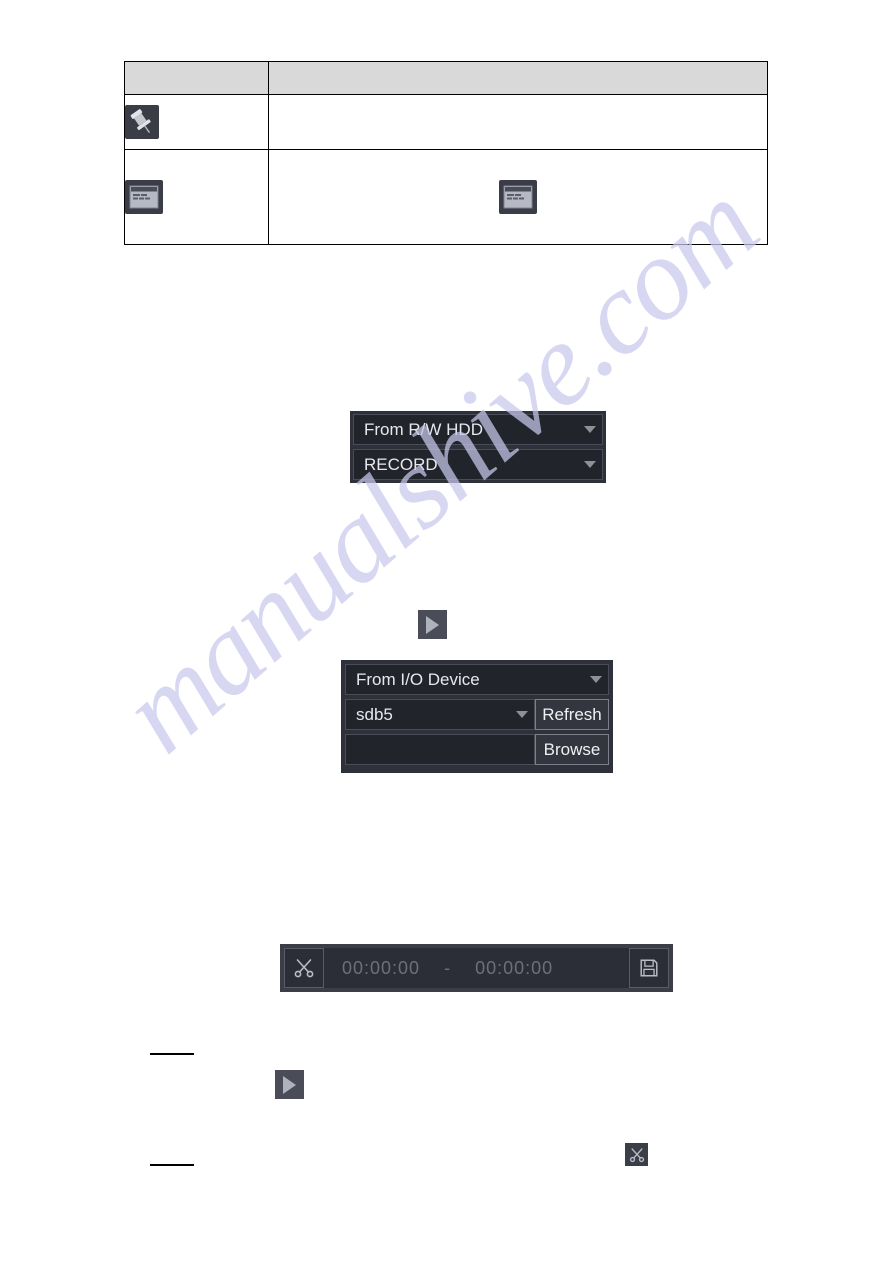 The height and width of the screenshot is (1263, 893). I want to click on io-source-select: From I/O Device, so click(477, 679).